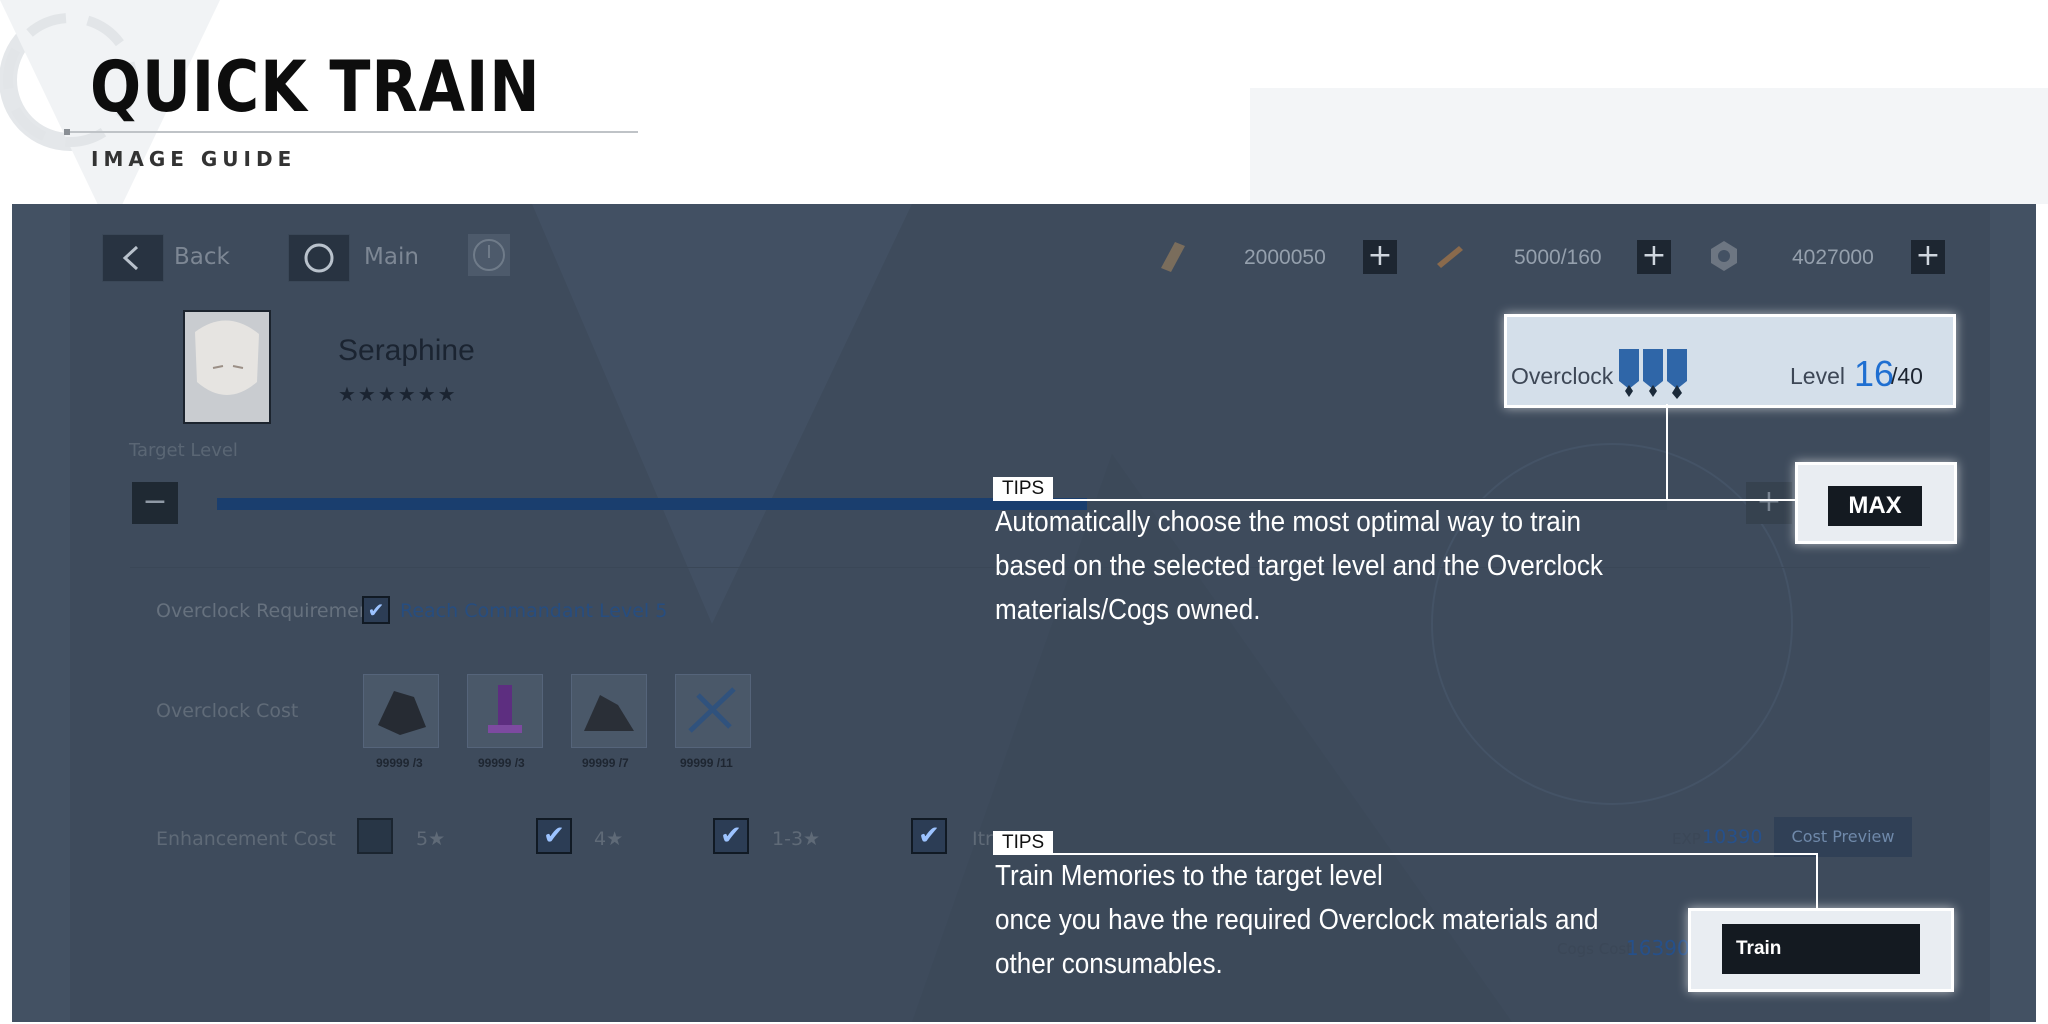  Describe the element at coordinates (1109, 964) in the screenshot. I see `tip-line: other consumables.` at that location.